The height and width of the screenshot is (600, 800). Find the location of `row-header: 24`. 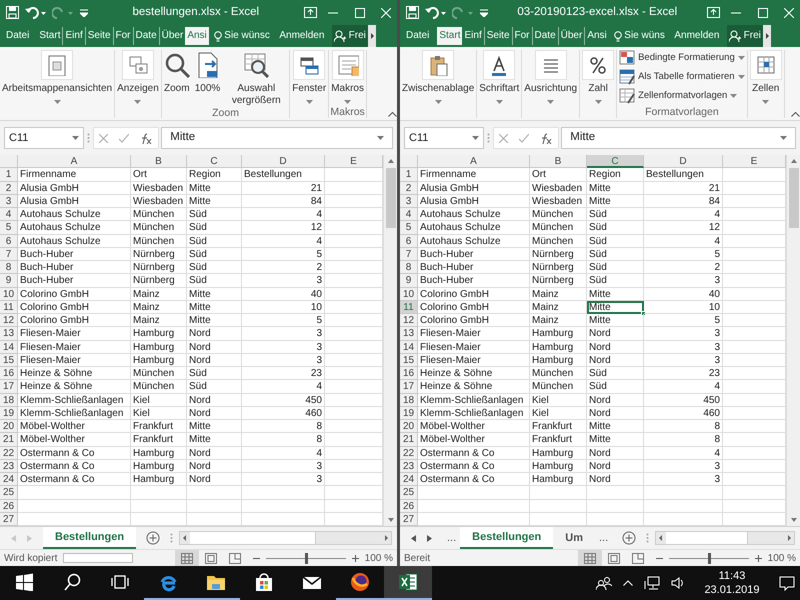

row-header: 24 is located at coordinates (9, 479).